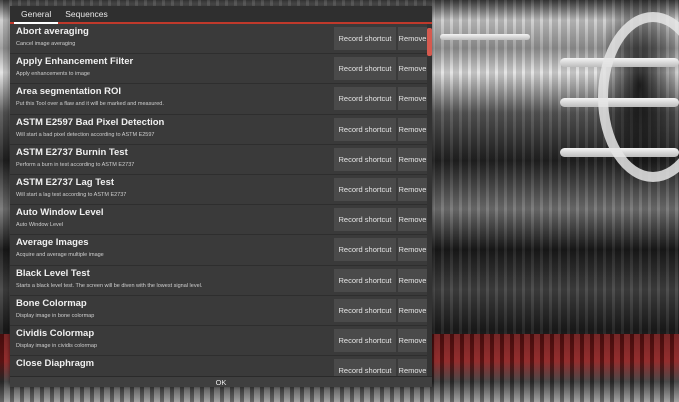 The width and height of the screenshot is (679, 402). I want to click on shortcut-title: Close Diaphragm, so click(55, 364).